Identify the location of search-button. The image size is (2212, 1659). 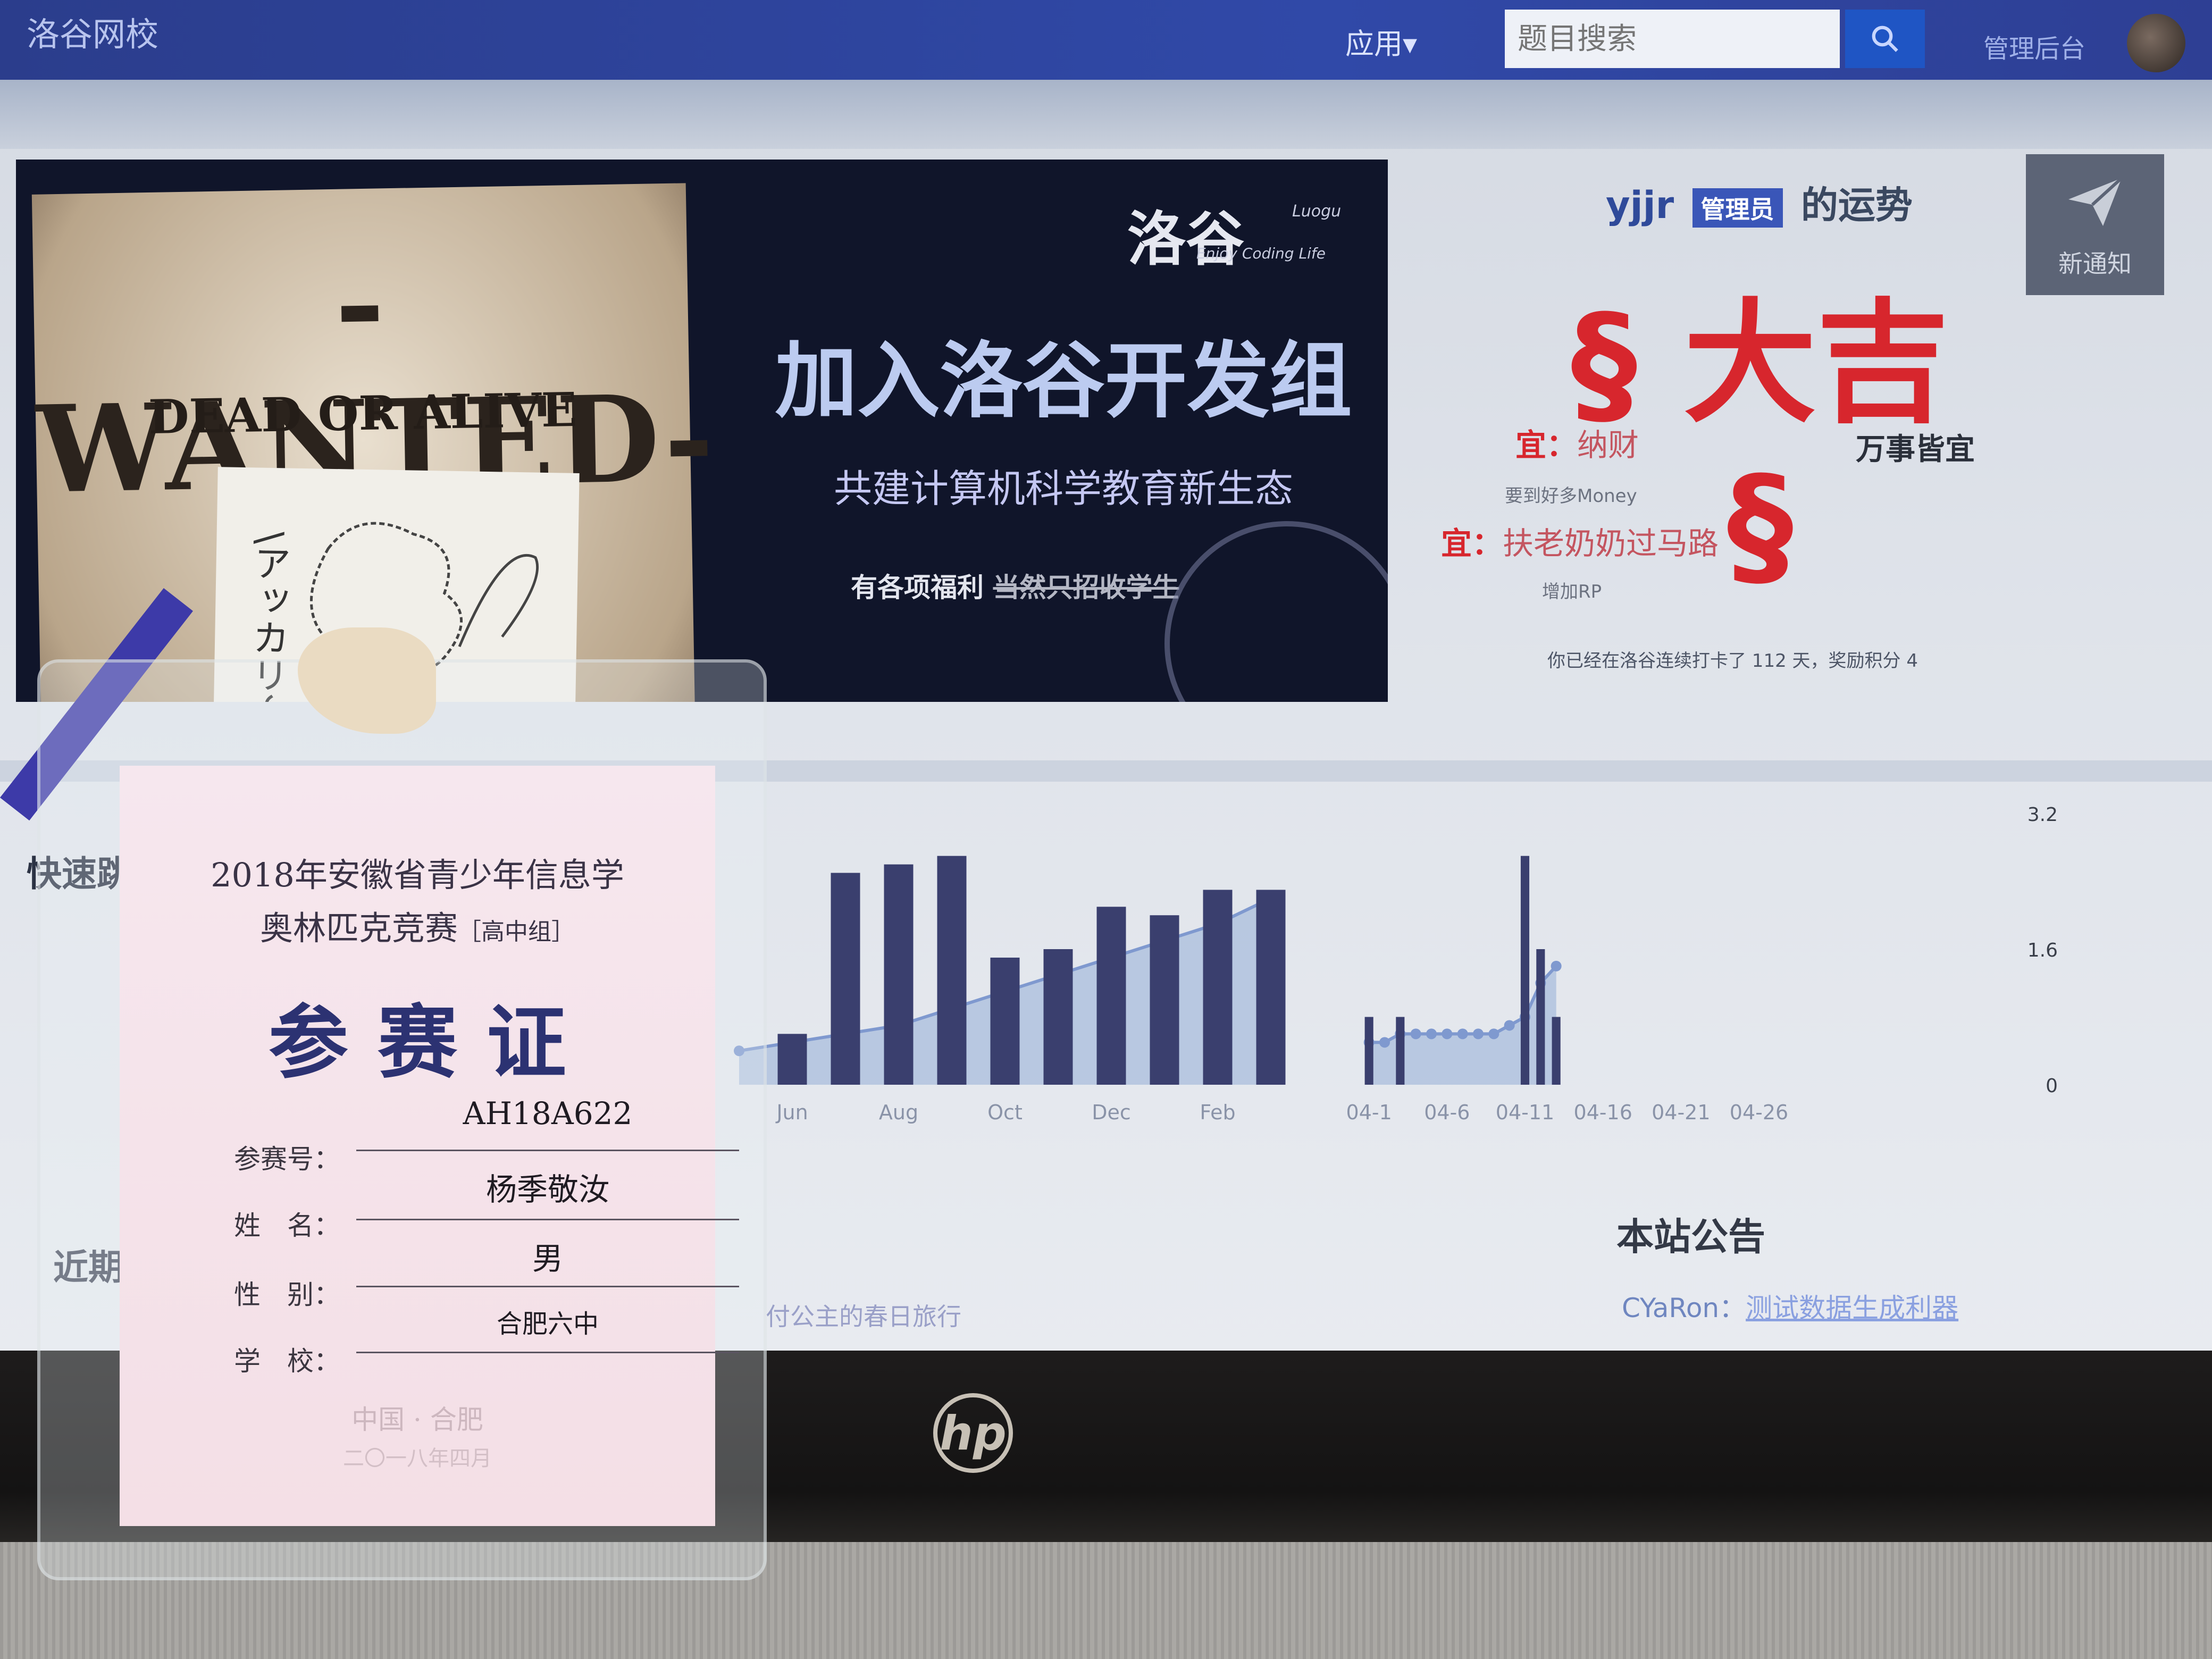
(1885, 39).